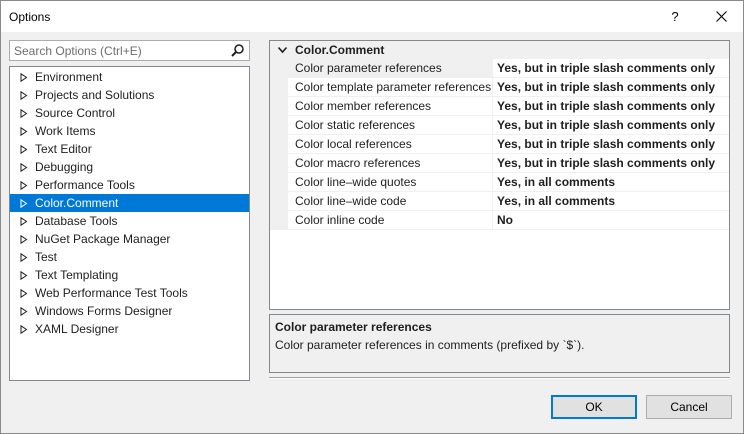 The width and height of the screenshot is (744, 434). Describe the element at coordinates (129, 77) in the screenshot. I see `tree-item: Environment` at that location.